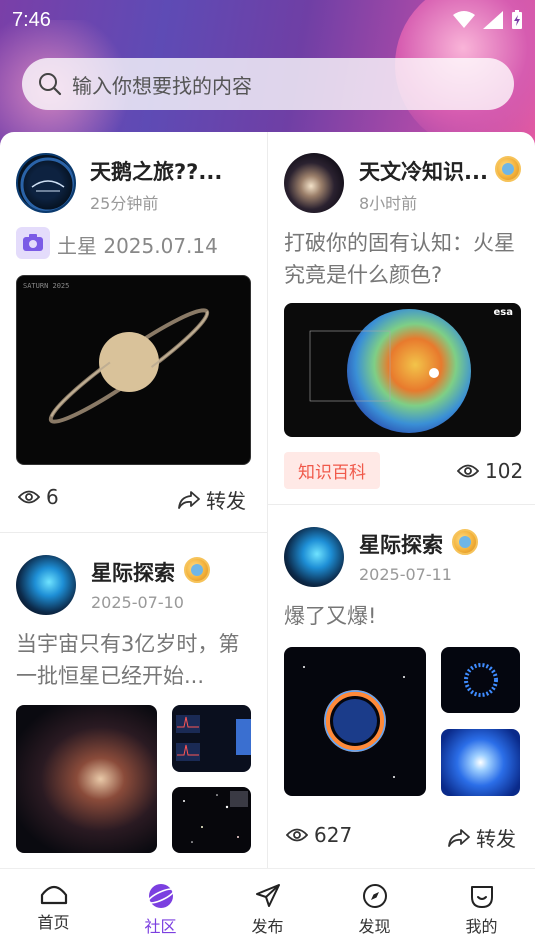  What do you see at coordinates (403, 259) in the screenshot?
I see `post-text: 打破你的固有认知：火星究竟是什么颜色?` at bounding box center [403, 259].